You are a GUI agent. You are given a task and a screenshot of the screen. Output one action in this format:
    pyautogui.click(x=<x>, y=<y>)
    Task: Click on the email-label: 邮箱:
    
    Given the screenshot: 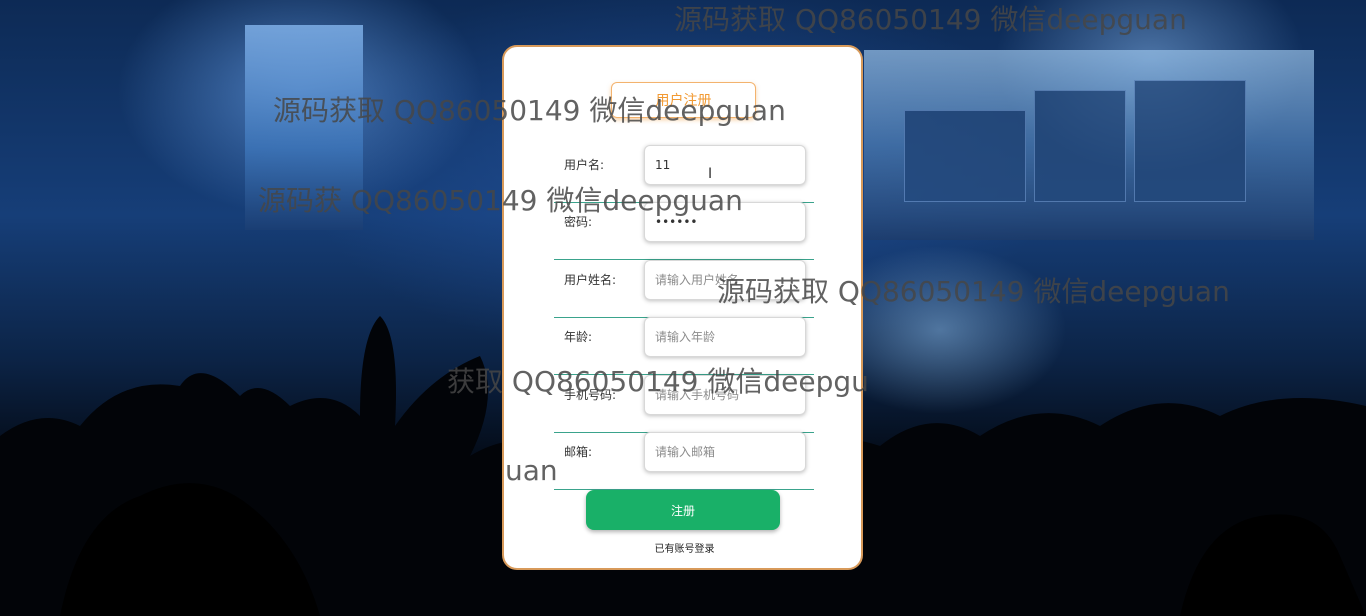 What is the action you would take?
    pyautogui.click(x=578, y=452)
    